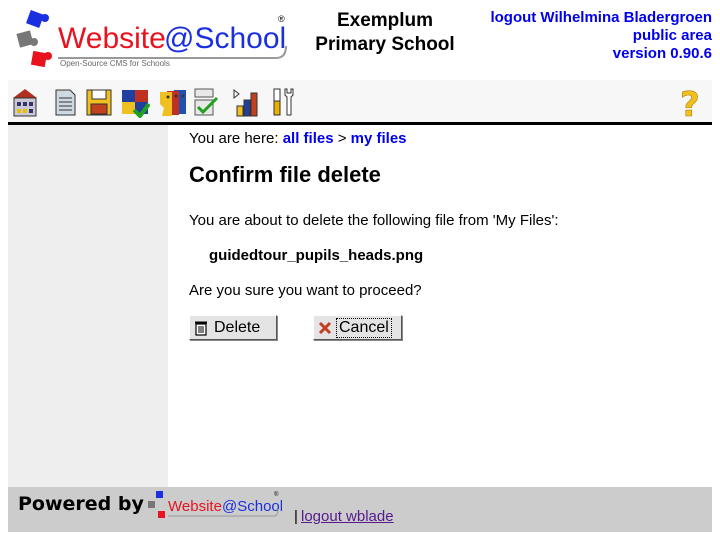 The width and height of the screenshot is (720, 542). What do you see at coordinates (325, 327) in the screenshot?
I see `cancel-x-icon` at bounding box center [325, 327].